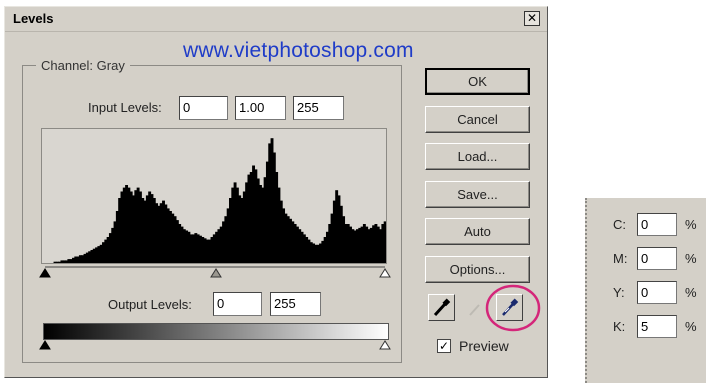  I want to click on close-icon: ✕, so click(532, 18).